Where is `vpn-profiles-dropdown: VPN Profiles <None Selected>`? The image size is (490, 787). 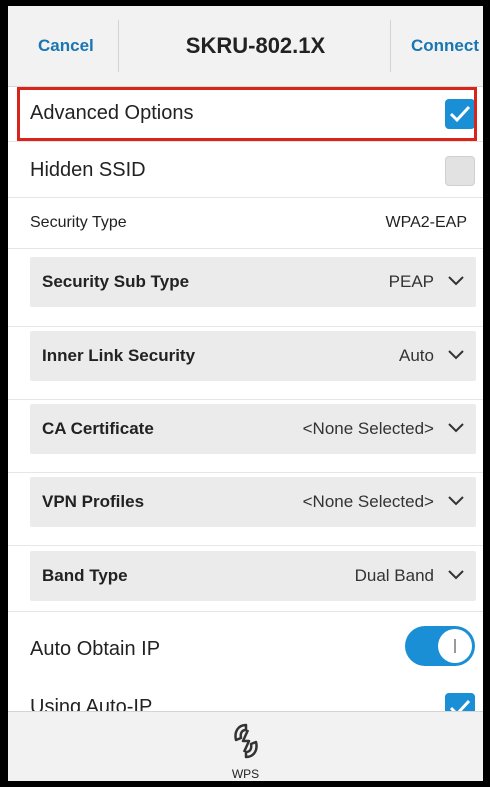 vpn-profiles-dropdown: VPN Profiles <None Selected> is located at coordinates (253, 502).